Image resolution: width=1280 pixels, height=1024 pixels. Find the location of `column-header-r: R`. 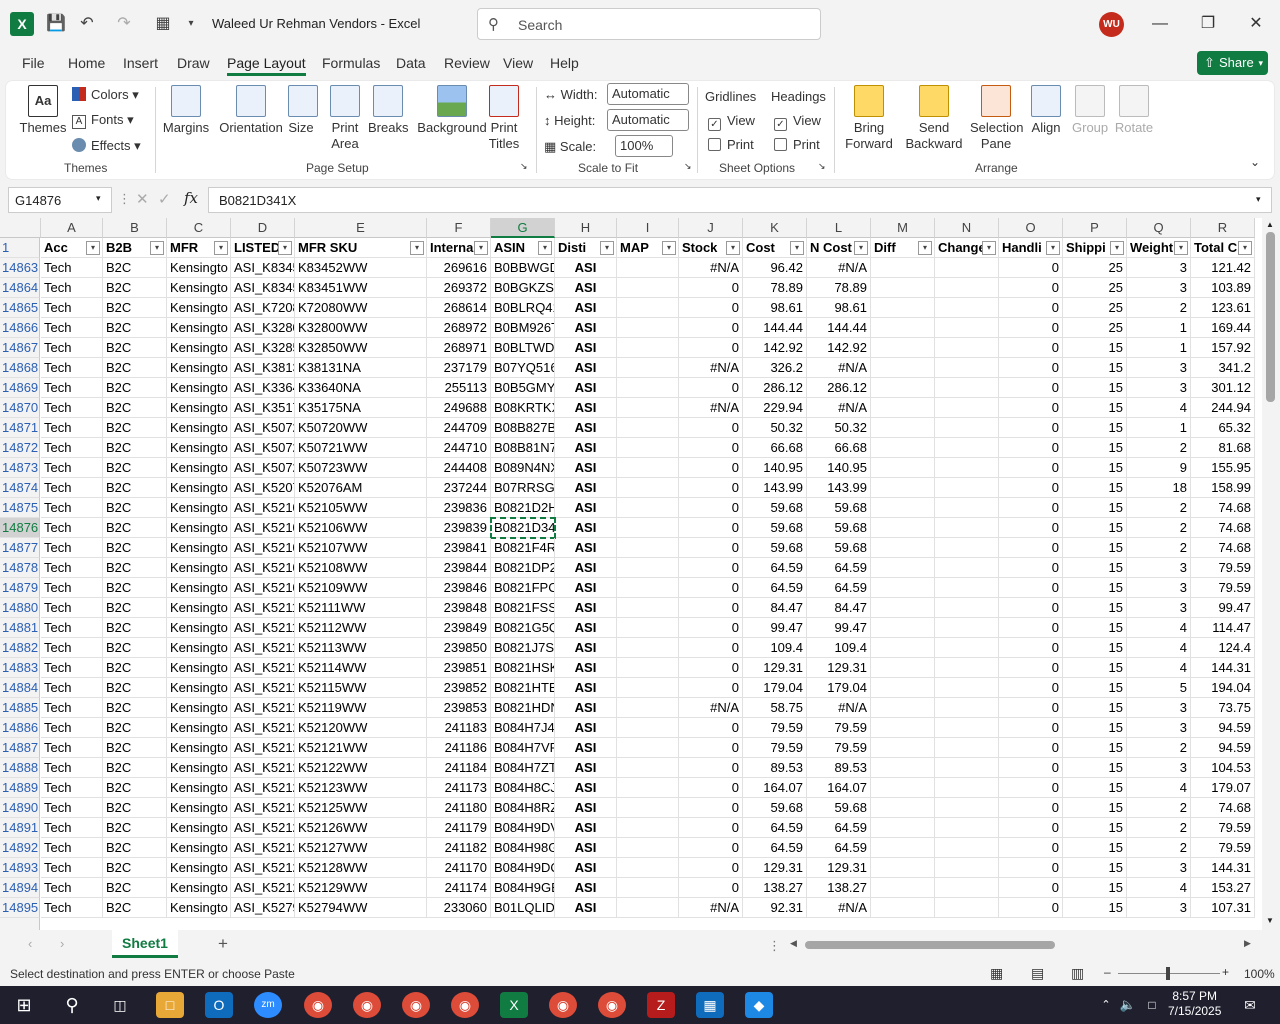

column-header-r: R is located at coordinates (1223, 228).